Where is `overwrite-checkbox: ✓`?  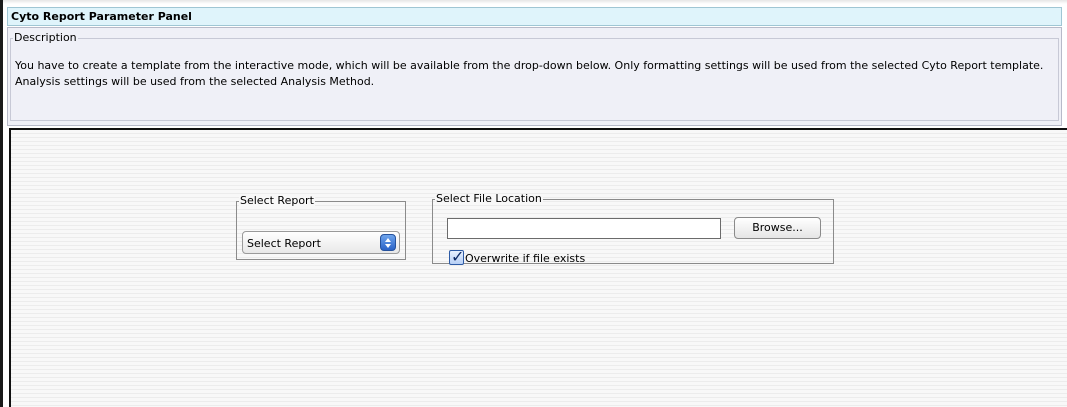
overwrite-checkbox: ✓ is located at coordinates (457, 256).